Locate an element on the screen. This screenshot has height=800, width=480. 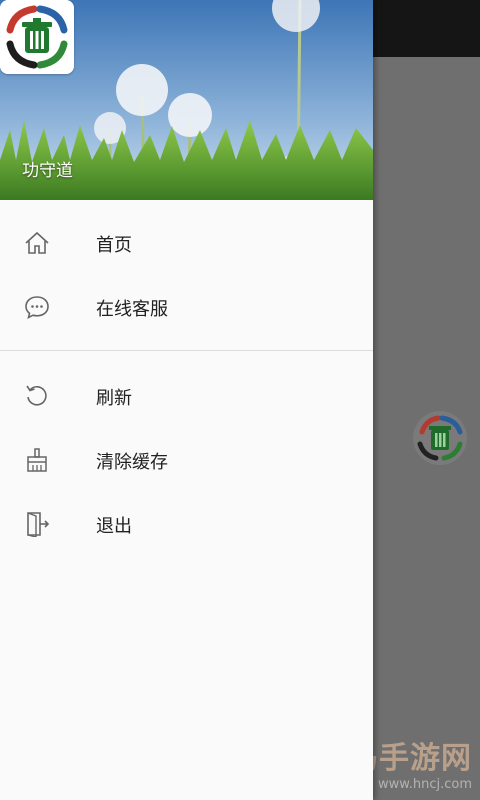
refresh-icon is located at coordinates (36, 395).